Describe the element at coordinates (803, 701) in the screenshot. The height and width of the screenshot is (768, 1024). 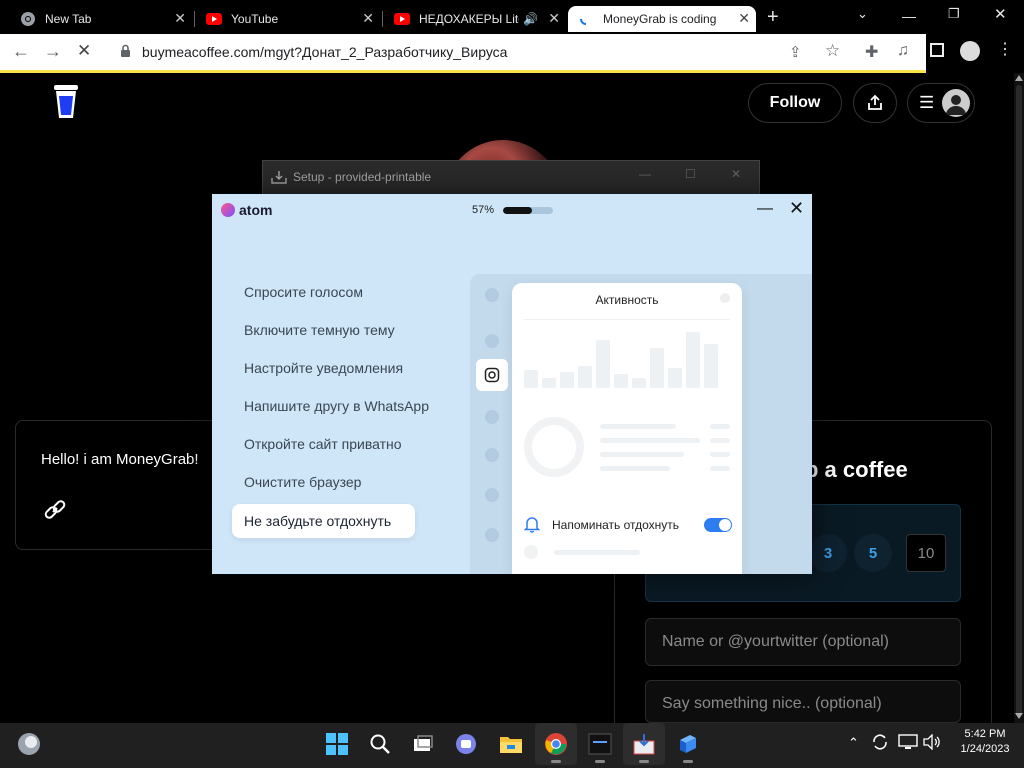
I see `message-input: Say something nice.. (optional)` at that location.